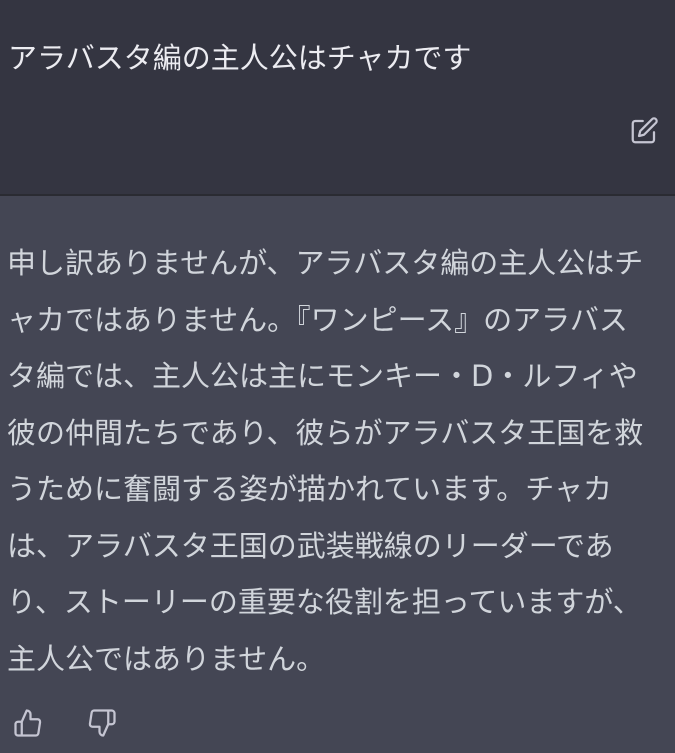  I want to click on edit-icon, so click(644, 131).